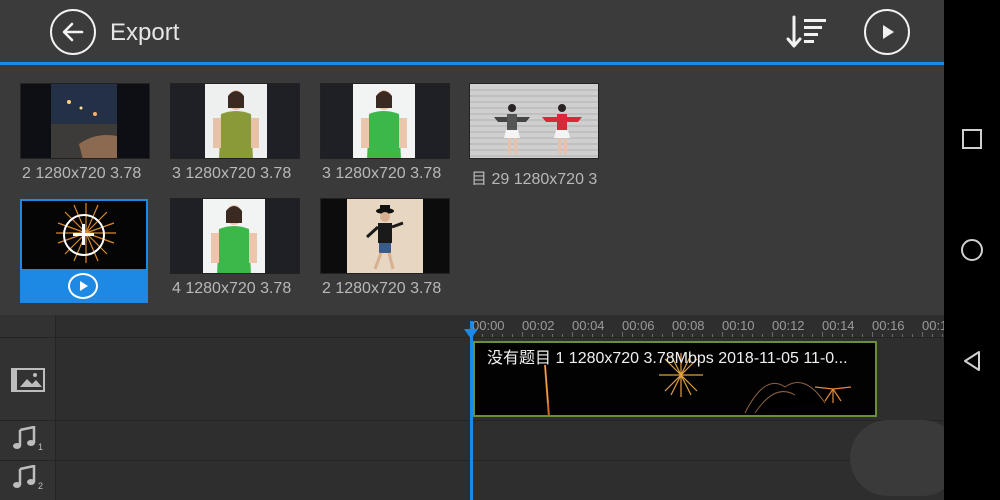  I want to click on circle-icon, so click(972, 250).